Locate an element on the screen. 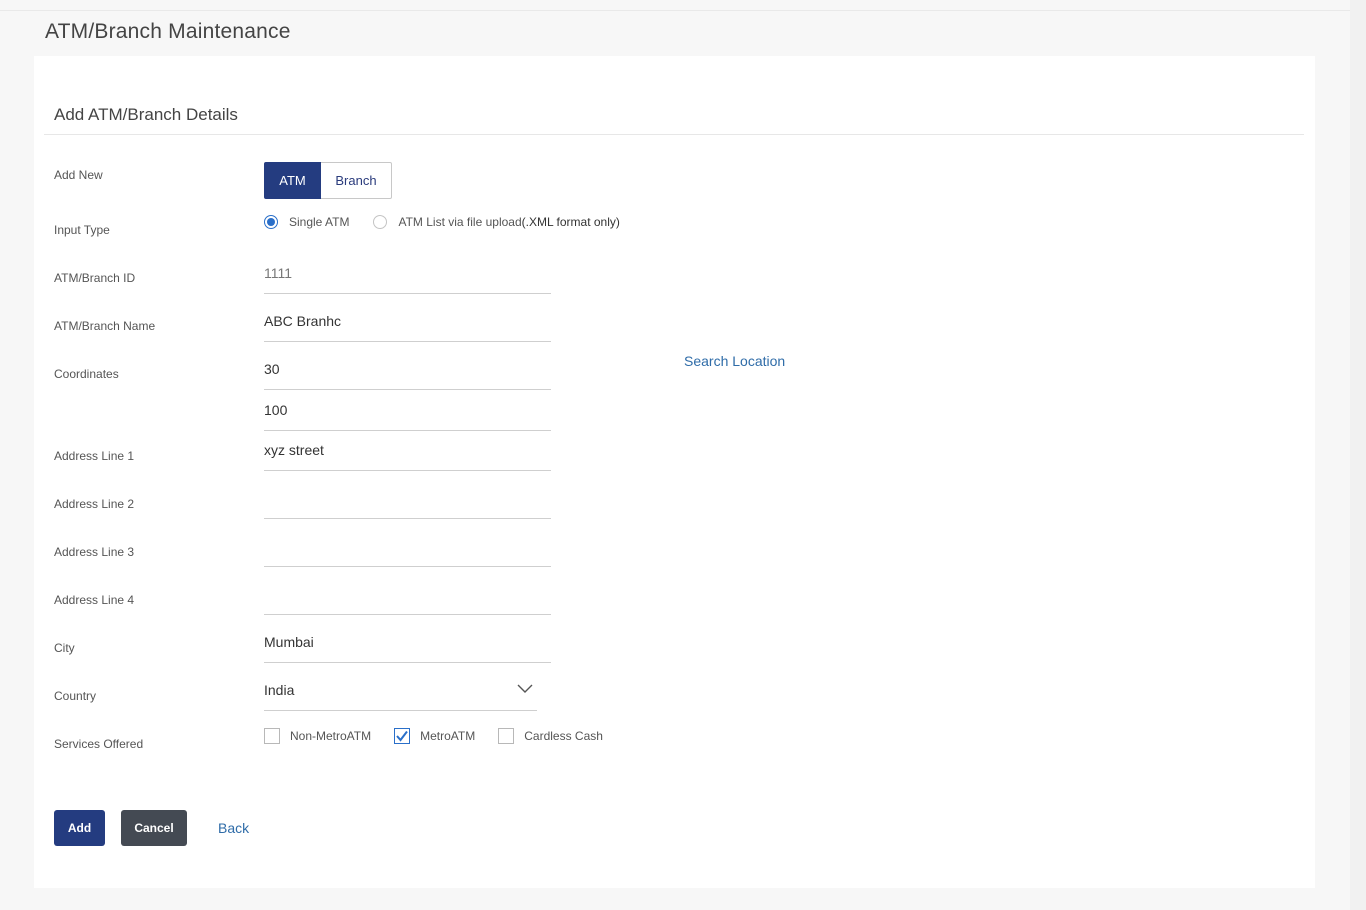 This screenshot has width=1366, height=910. atm-toggle-button: ATM is located at coordinates (292, 180).